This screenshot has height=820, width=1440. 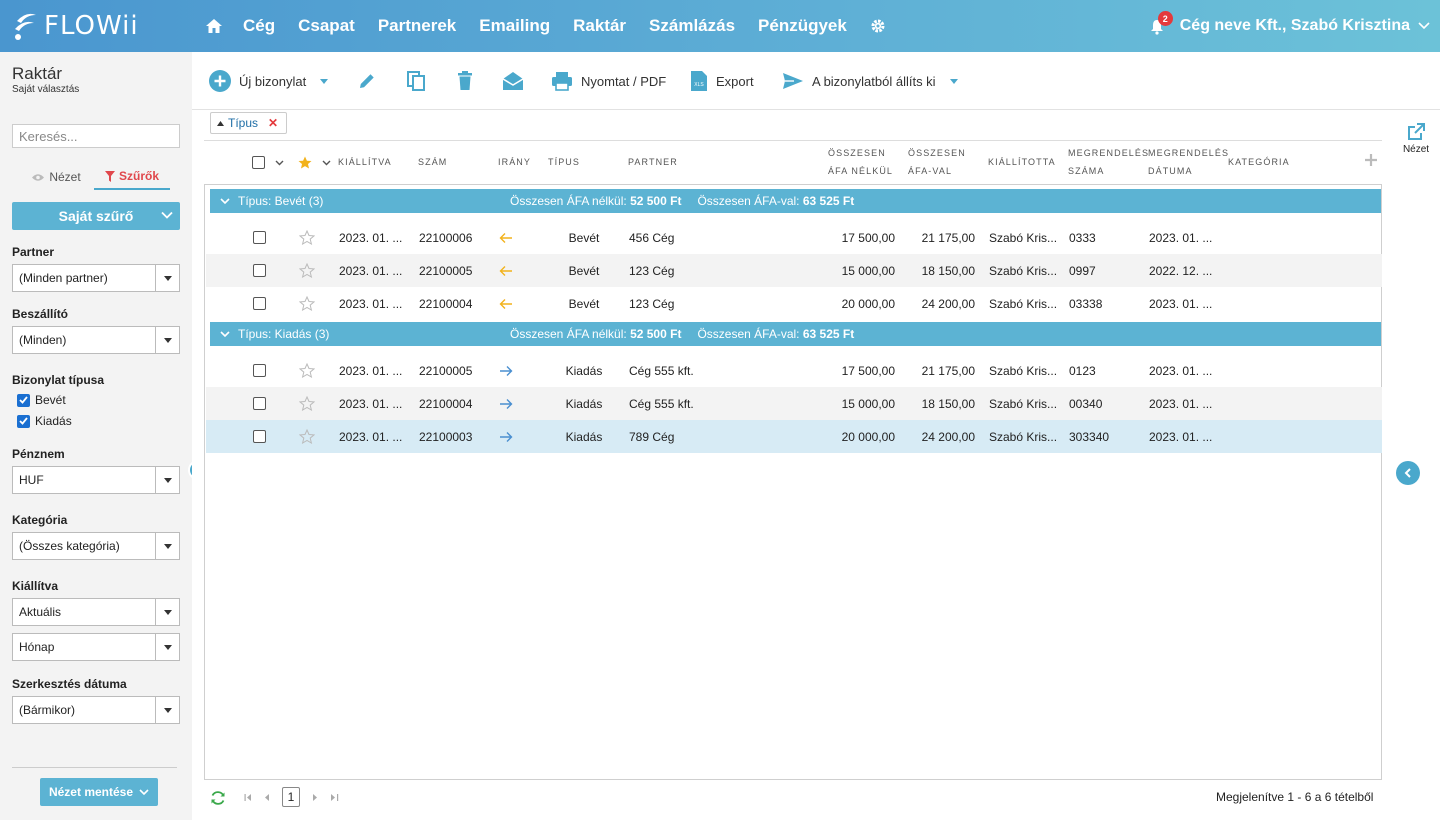 What do you see at coordinates (214, 26) in the screenshot?
I see `home-icon` at bounding box center [214, 26].